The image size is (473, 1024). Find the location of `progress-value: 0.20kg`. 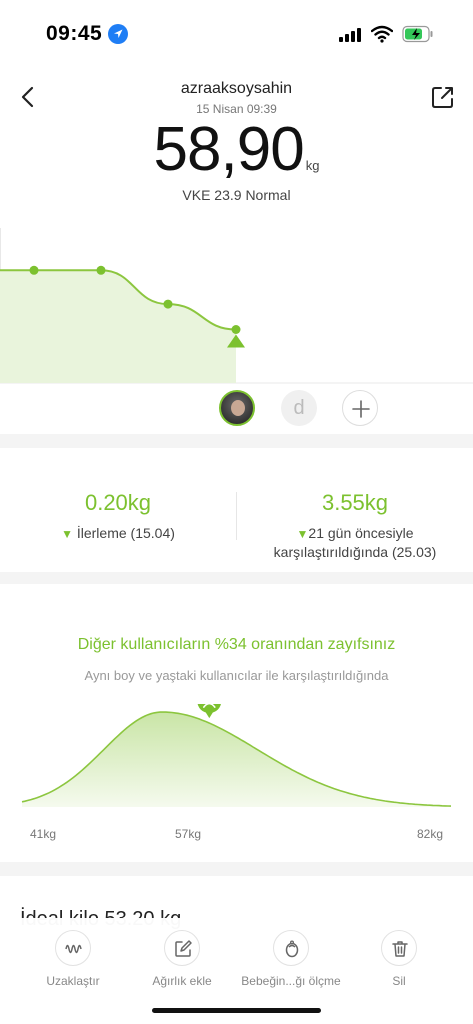

progress-value: 0.20kg is located at coordinates (118, 502).